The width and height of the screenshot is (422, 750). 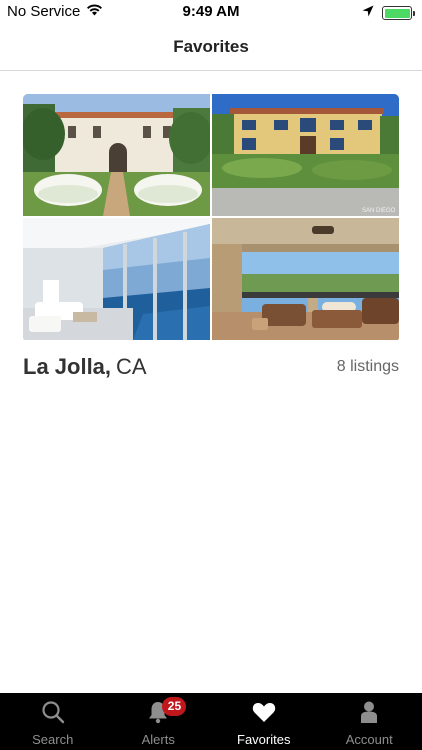 What do you see at coordinates (367, 366) in the screenshot?
I see `listing-count: 8 listings` at bounding box center [367, 366].